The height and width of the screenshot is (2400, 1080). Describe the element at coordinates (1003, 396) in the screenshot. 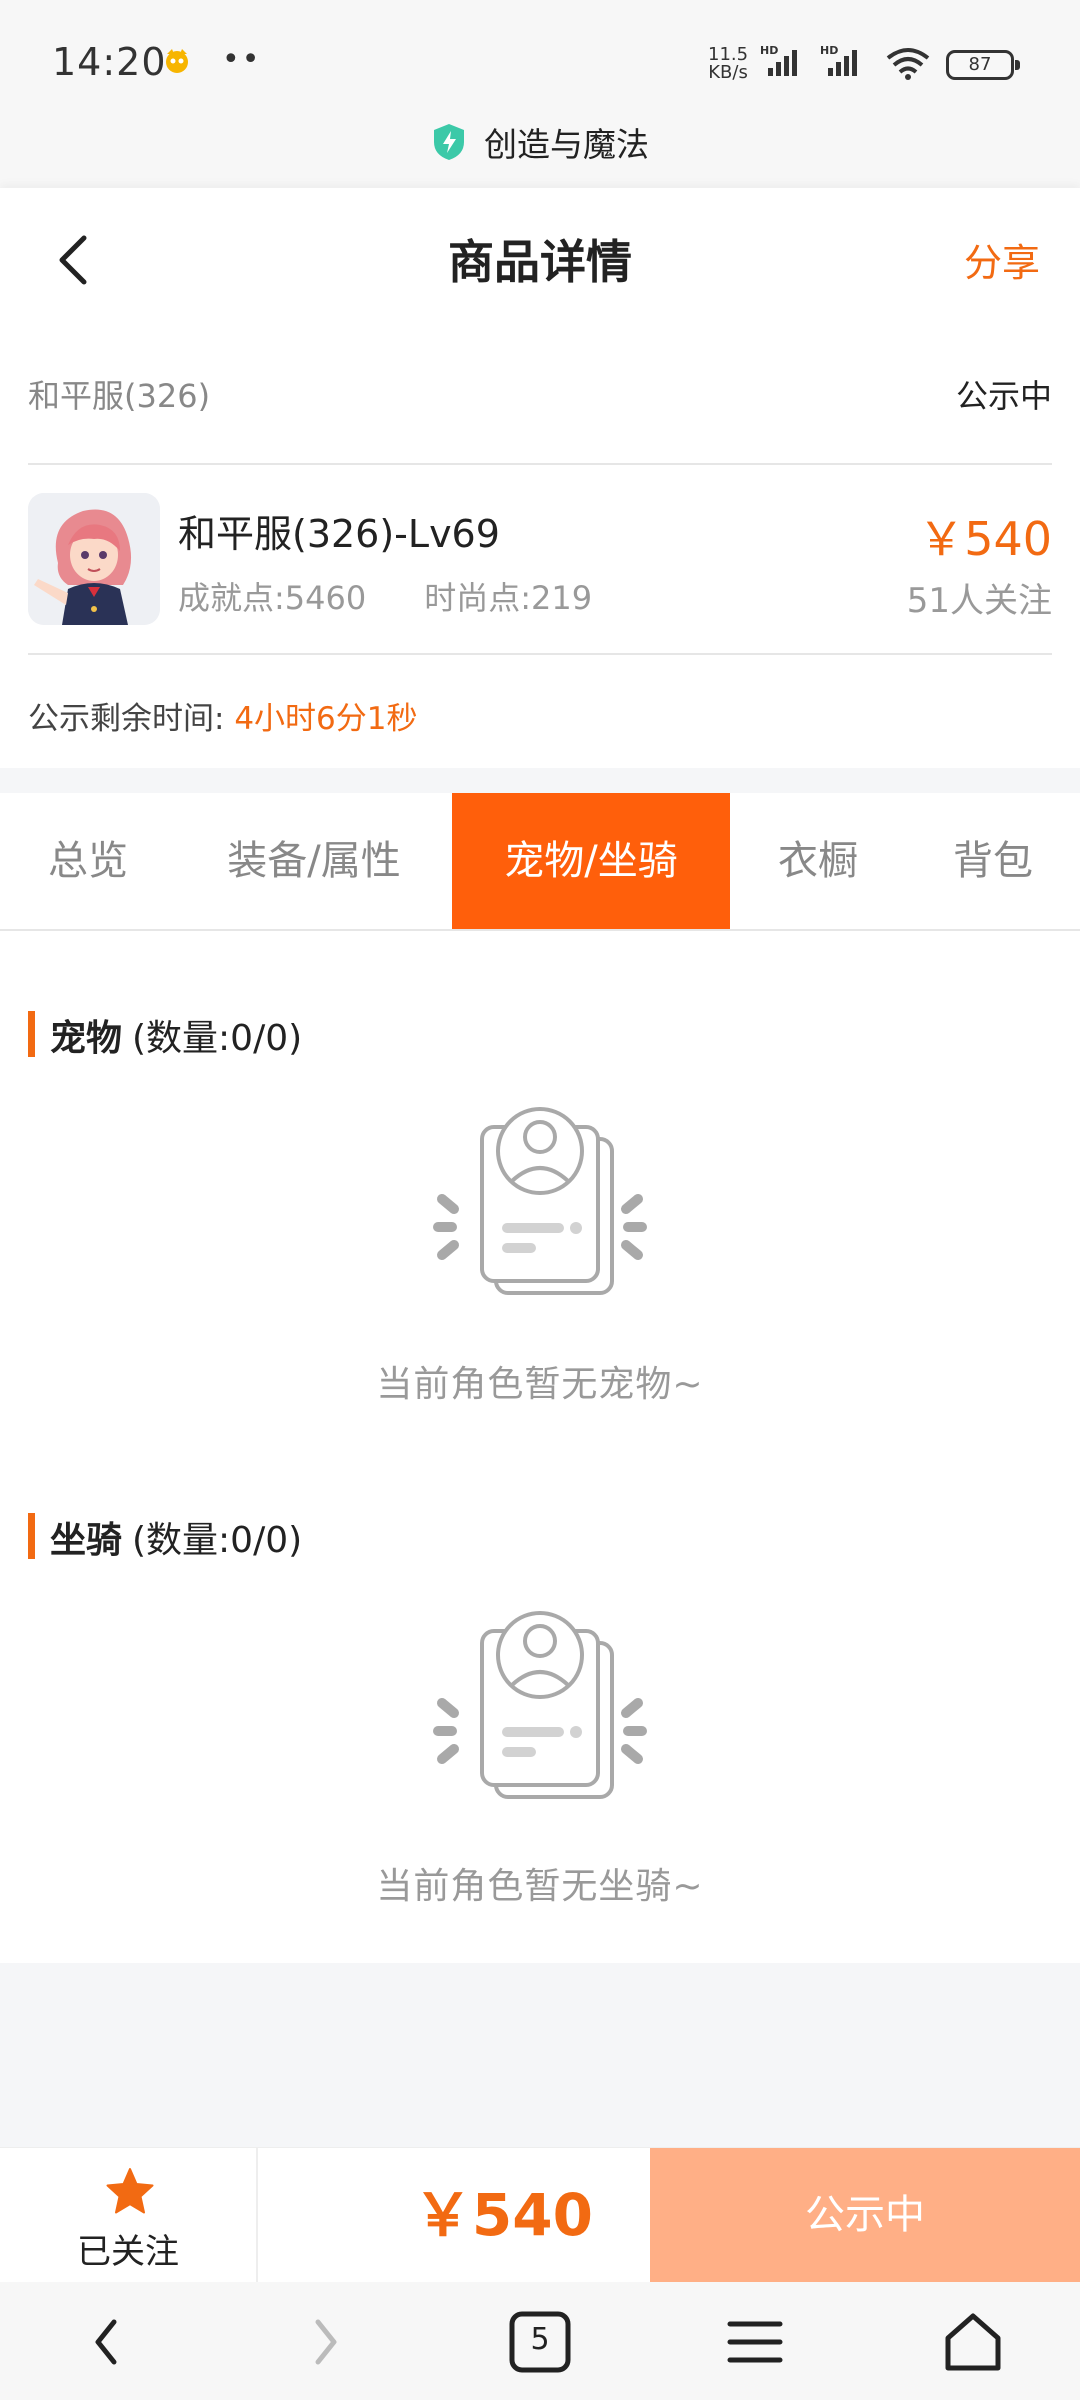

I see `listing-status: 公示中` at that location.